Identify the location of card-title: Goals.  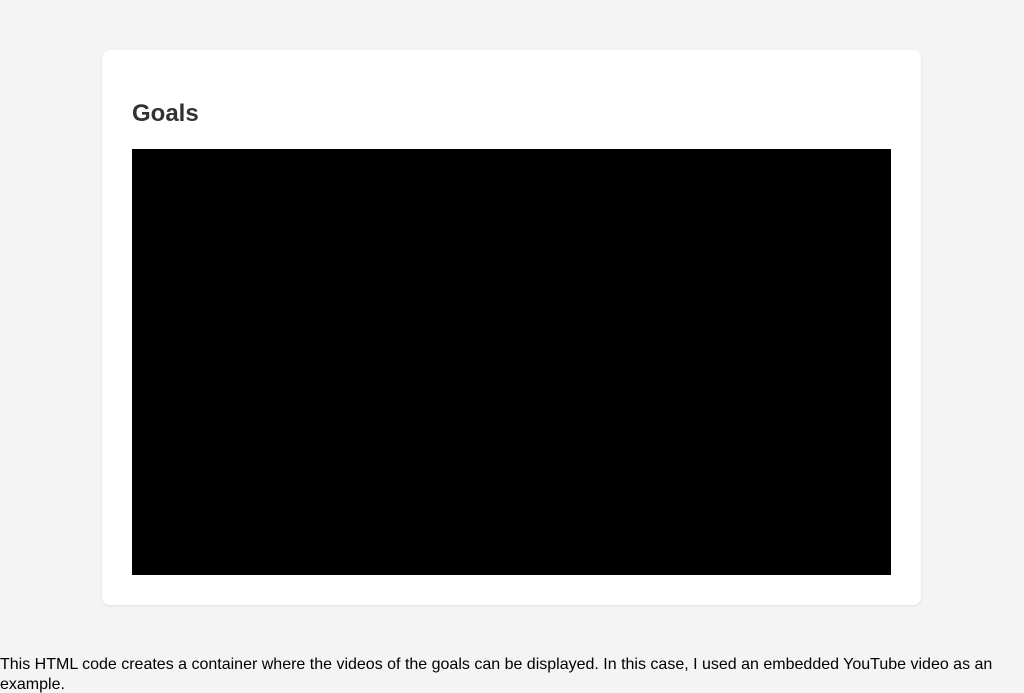
(165, 113).